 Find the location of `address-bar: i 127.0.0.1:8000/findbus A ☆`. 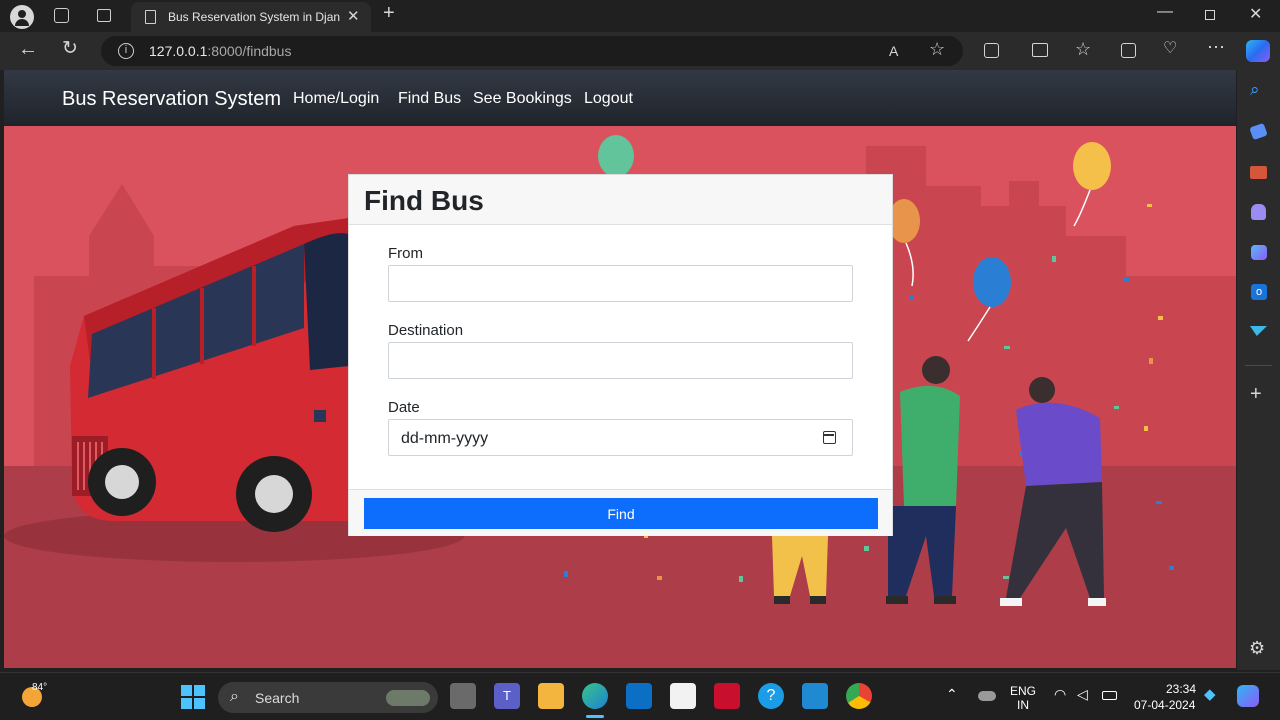

address-bar: i 127.0.0.1:8000/findbus A ☆ is located at coordinates (532, 51).